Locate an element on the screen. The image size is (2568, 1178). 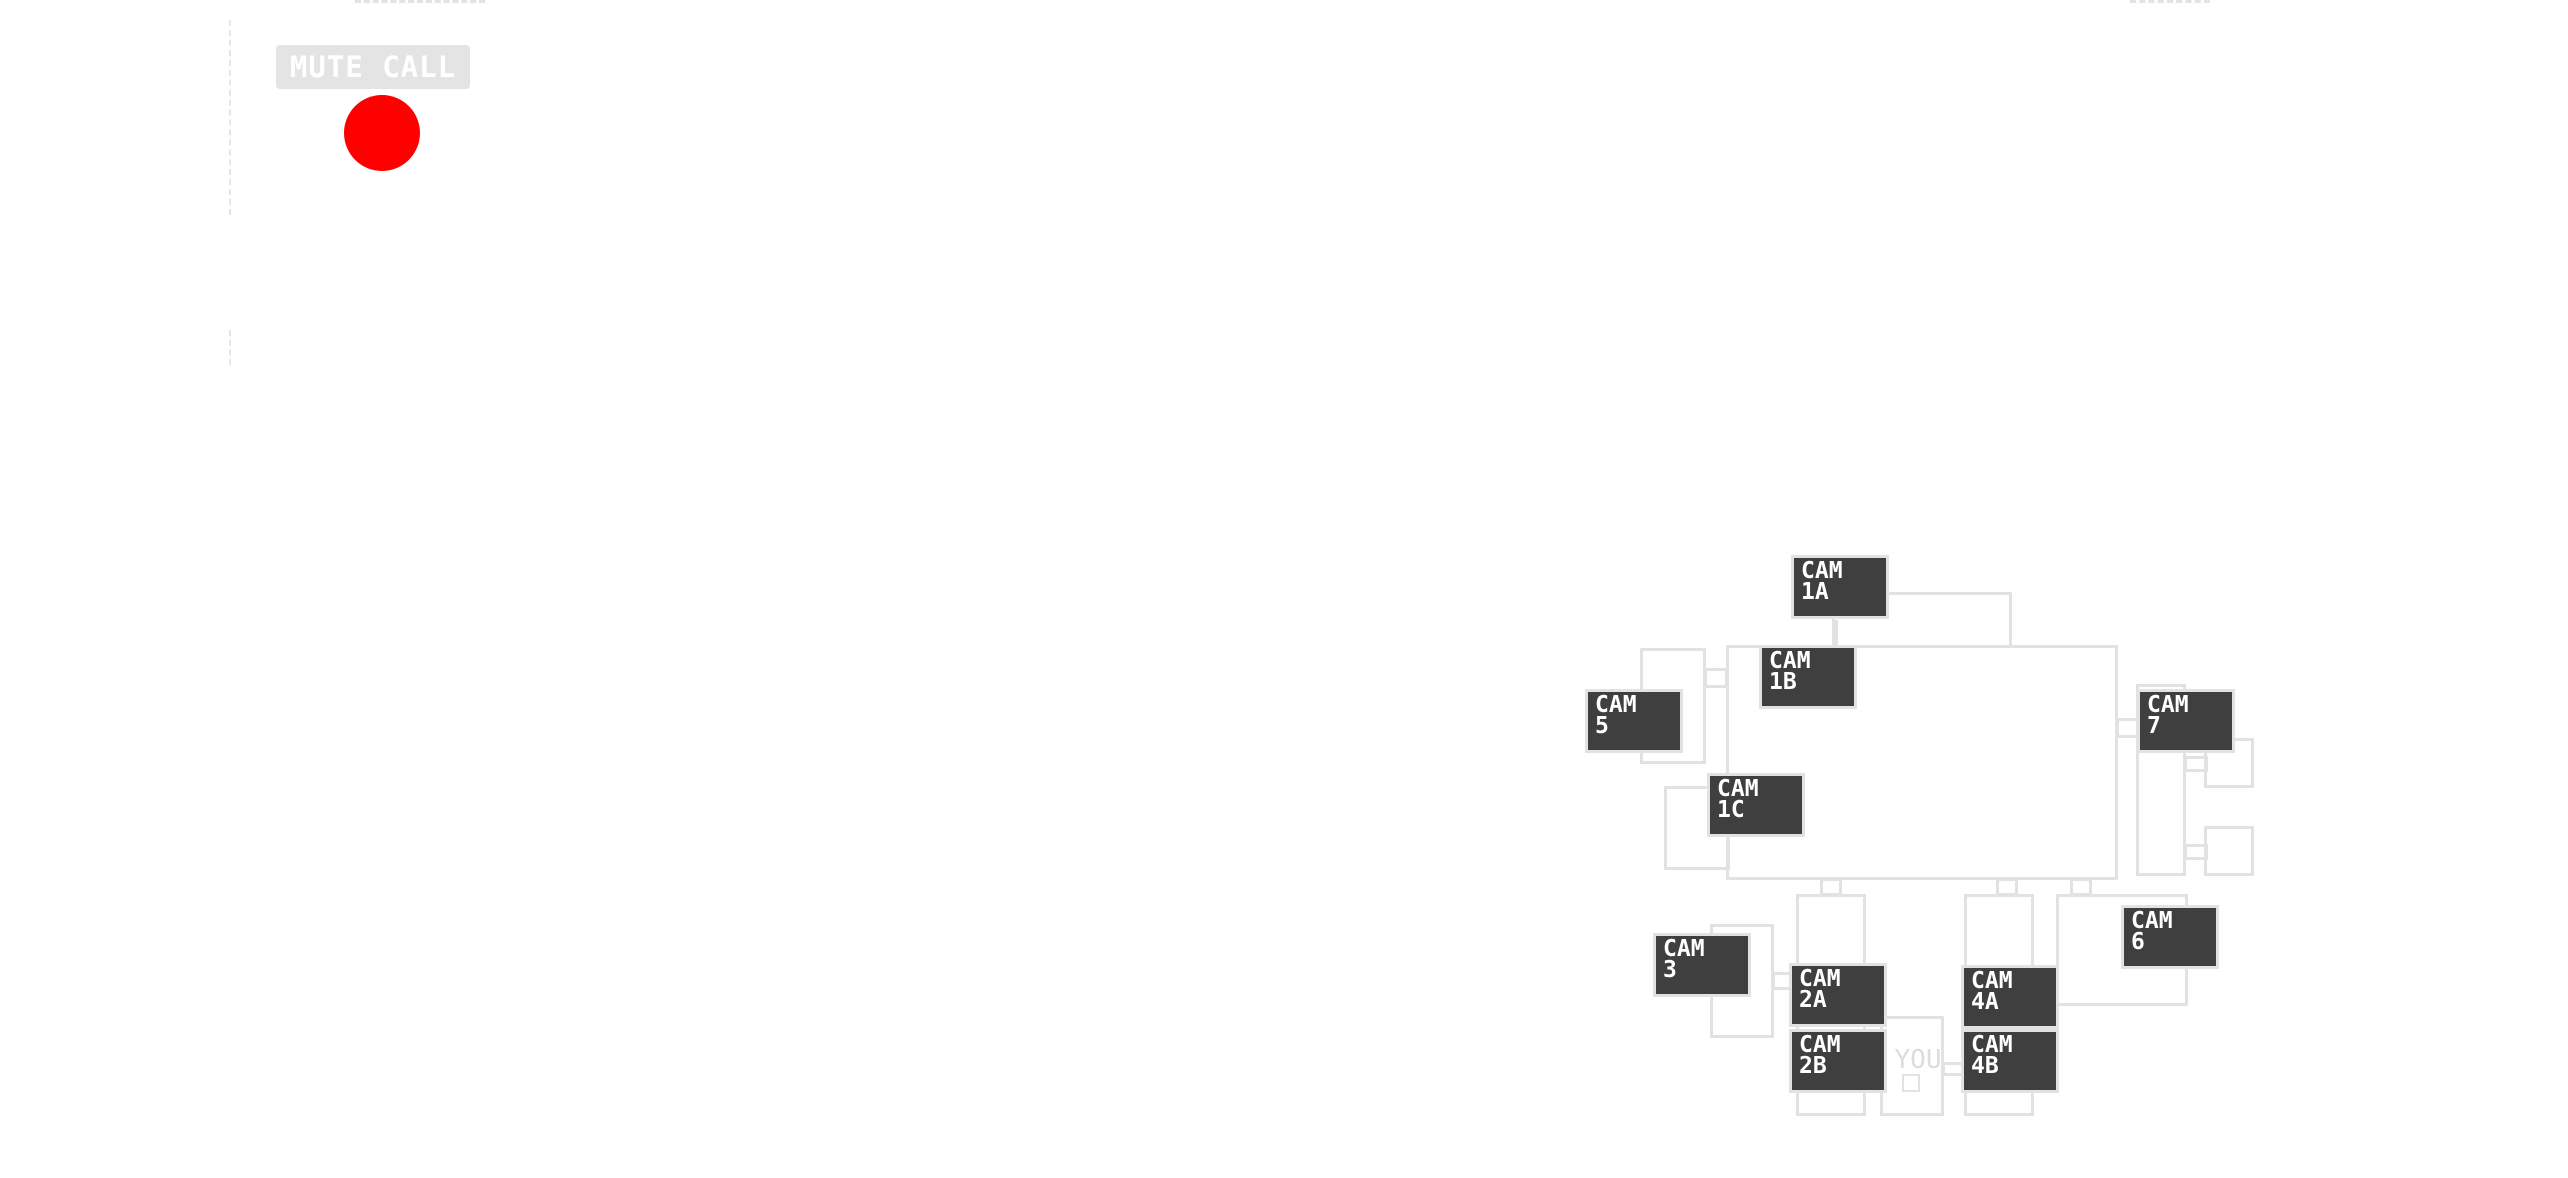
cam-1b-button: CAM 1B is located at coordinates (1808, 677).